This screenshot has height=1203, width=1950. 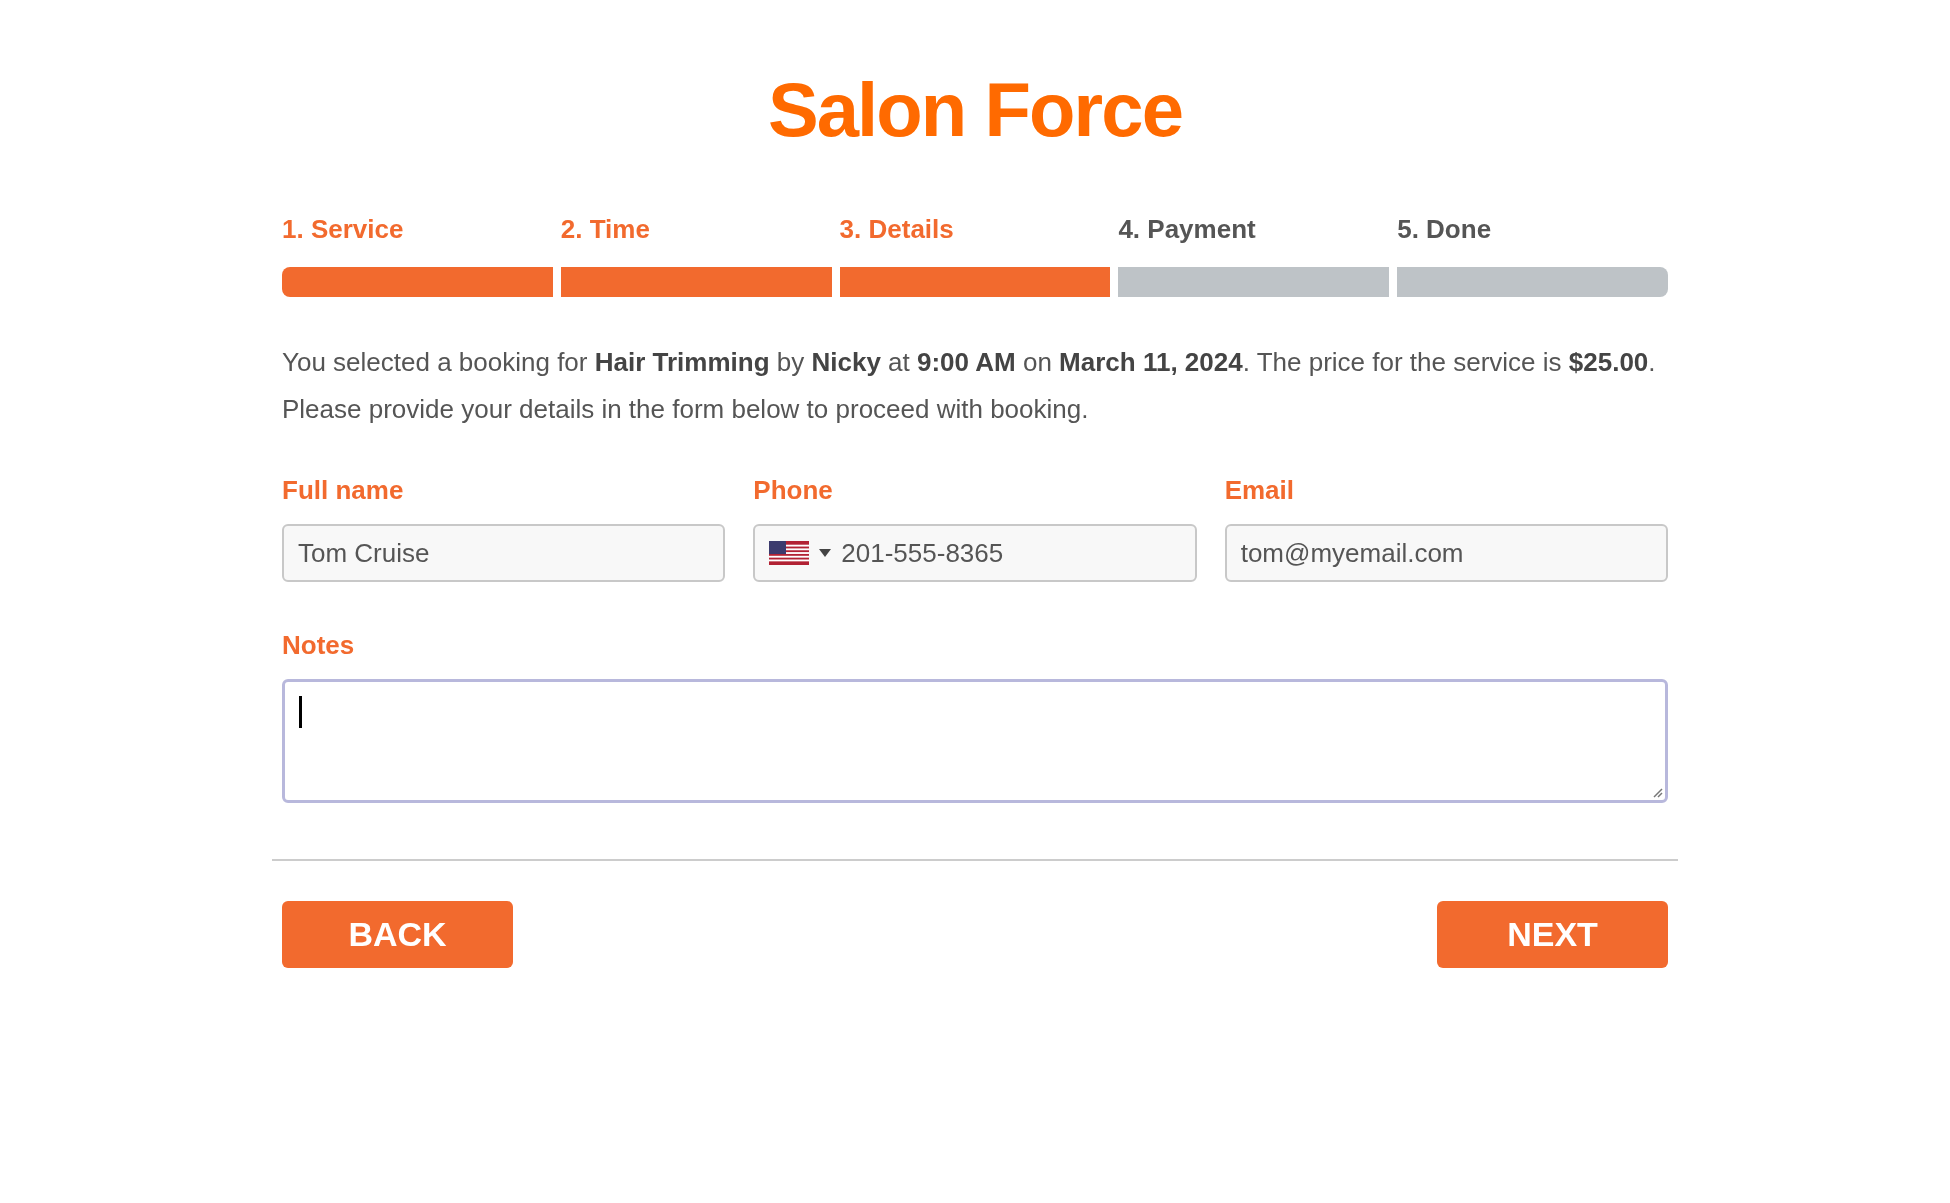 What do you see at coordinates (1446, 553) in the screenshot?
I see `input-field: tom@myemail.com` at bounding box center [1446, 553].